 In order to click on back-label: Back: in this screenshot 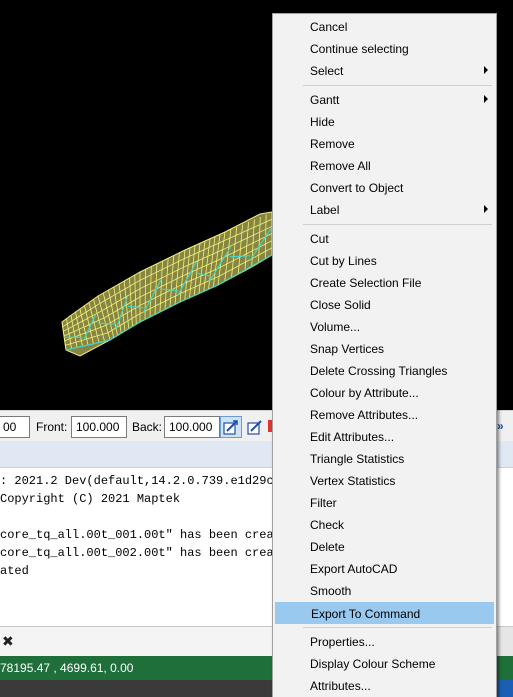, I will do `click(147, 427)`.